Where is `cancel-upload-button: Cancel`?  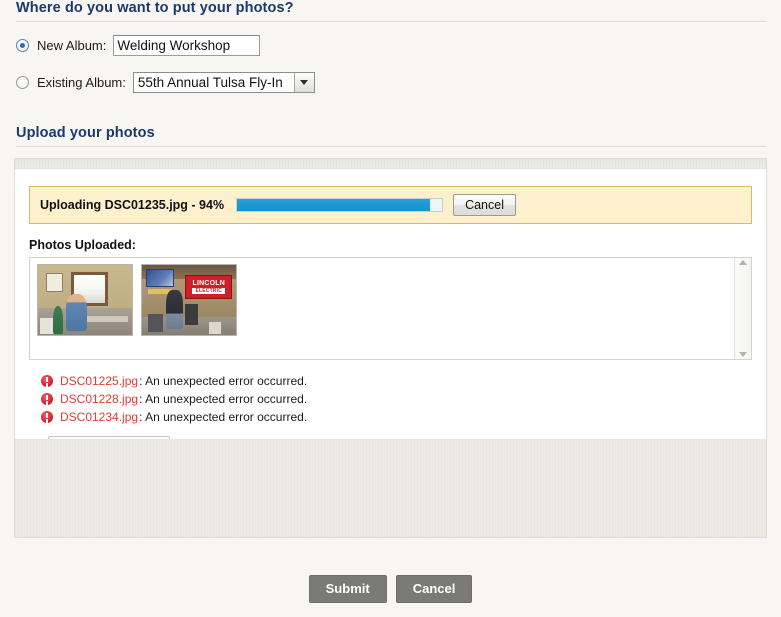 cancel-upload-button: Cancel is located at coordinates (484, 205).